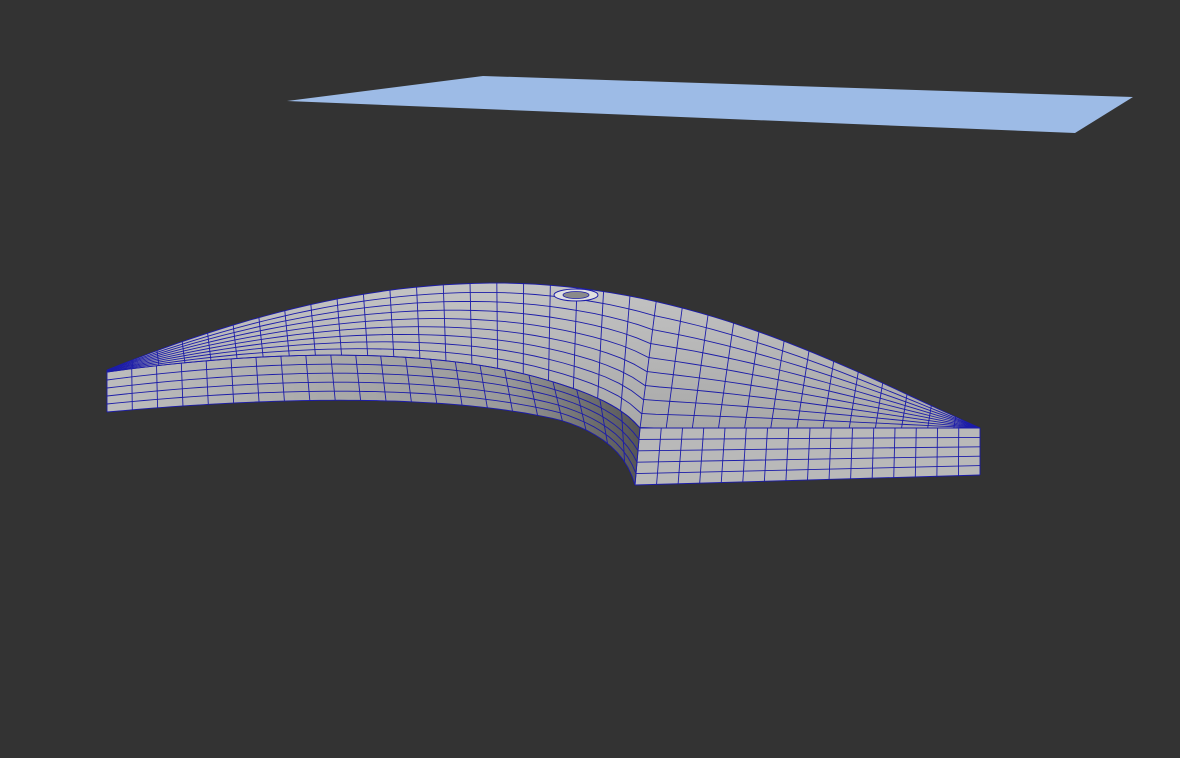 This screenshot has width=1180, height=758. What do you see at coordinates (576, 295) in the screenshot?
I see `top-hole-inner` at bounding box center [576, 295].